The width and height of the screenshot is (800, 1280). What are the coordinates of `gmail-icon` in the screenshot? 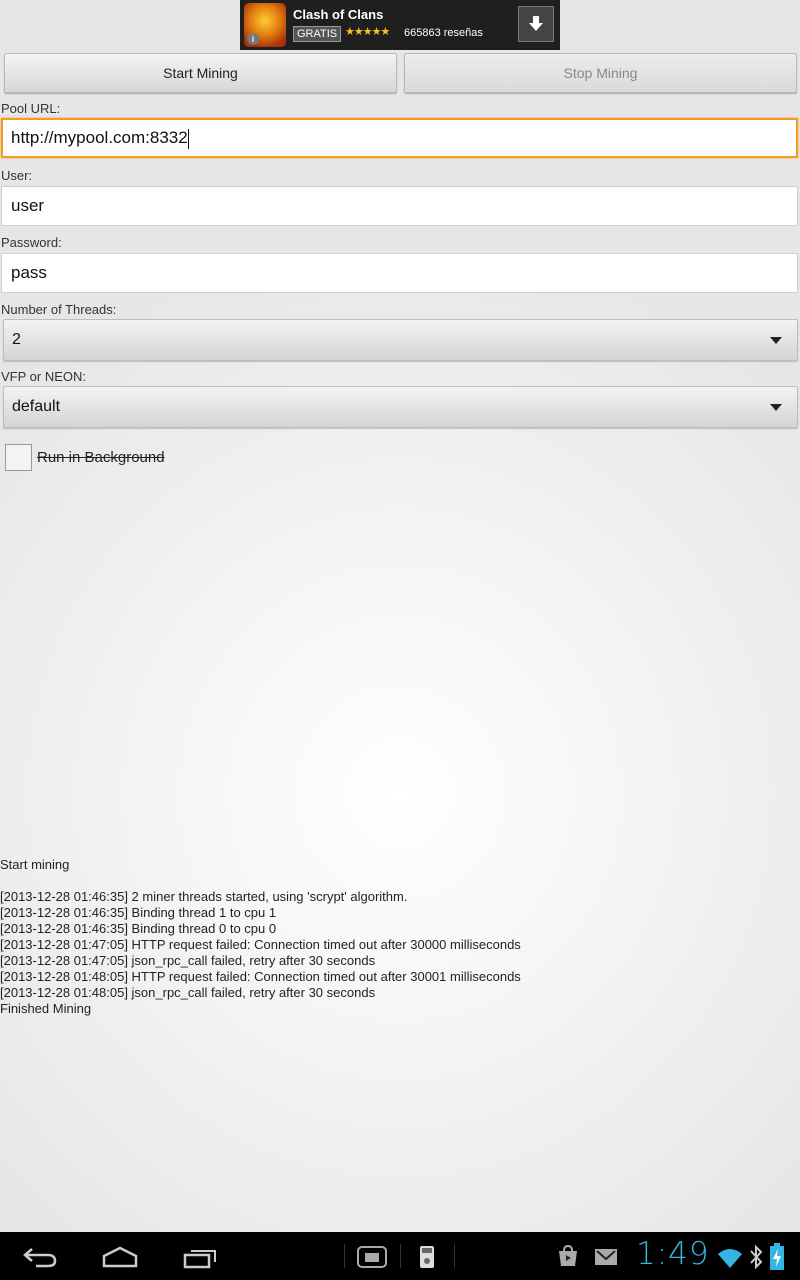 It's located at (606, 1257).